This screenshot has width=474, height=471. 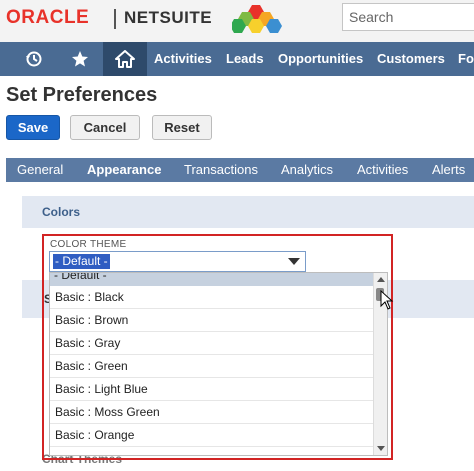 I want to click on nav-customers: Customers, so click(x=411, y=58).